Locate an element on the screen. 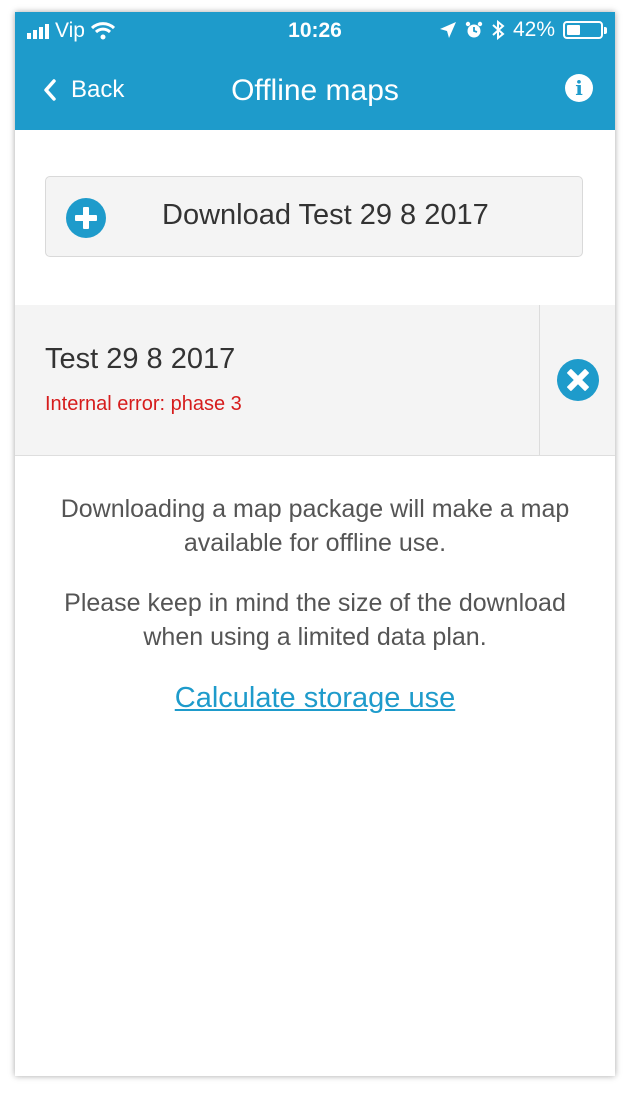  info-icon: i is located at coordinates (579, 88).